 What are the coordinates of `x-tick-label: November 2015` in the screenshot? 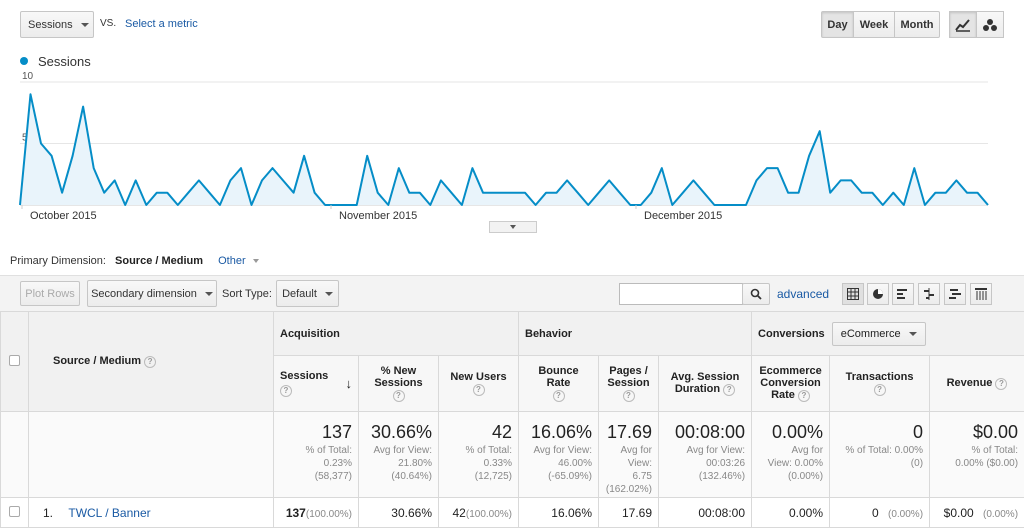 It's located at (378, 216).